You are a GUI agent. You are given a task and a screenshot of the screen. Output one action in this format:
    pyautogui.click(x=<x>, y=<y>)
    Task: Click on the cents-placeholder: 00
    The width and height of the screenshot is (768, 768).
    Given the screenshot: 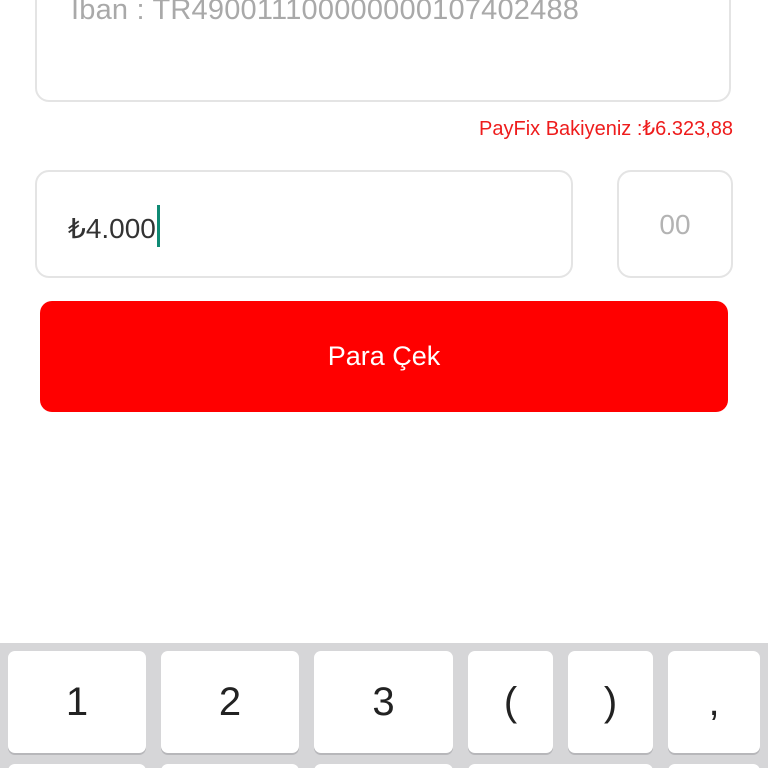 What is the action you would take?
    pyautogui.click(x=675, y=224)
    